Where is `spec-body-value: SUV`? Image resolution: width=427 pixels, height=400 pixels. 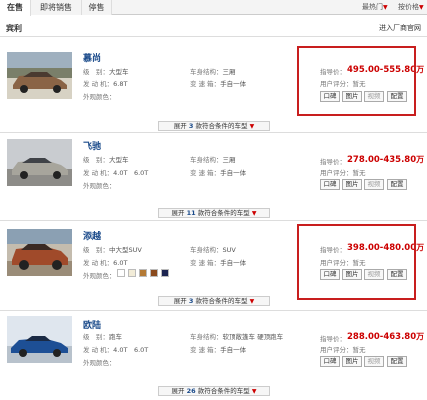 spec-body-value: SUV is located at coordinates (229, 250).